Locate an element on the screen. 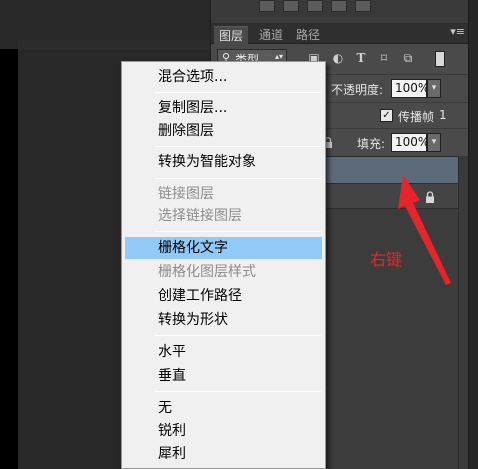  document-canvas is located at coordinates (9, 259).